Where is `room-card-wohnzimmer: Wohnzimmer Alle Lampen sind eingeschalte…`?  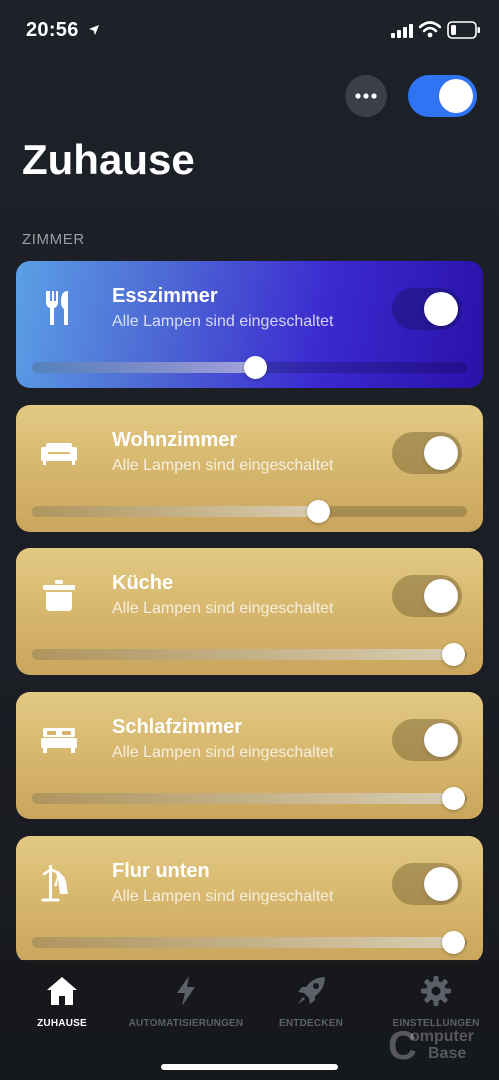 room-card-wohnzimmer: Wohnzimmer Alle Lampen sind eingeschalte… is located at coordinates (249, 468).